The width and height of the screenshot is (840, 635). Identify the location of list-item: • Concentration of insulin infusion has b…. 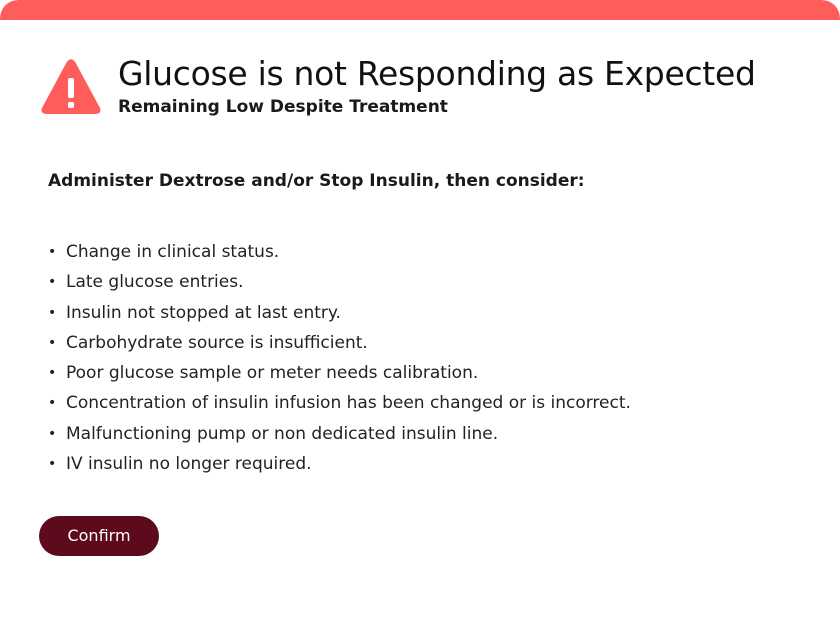
(339, 403).